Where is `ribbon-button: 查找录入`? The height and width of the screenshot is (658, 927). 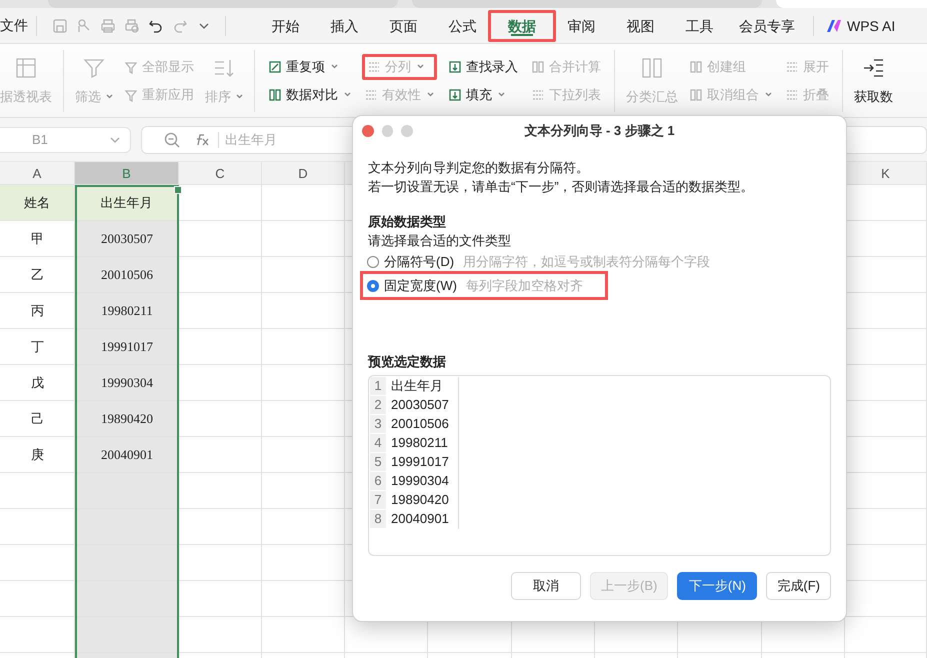
ribbon-button: 查找录入 is located at coordinates (483, 67).